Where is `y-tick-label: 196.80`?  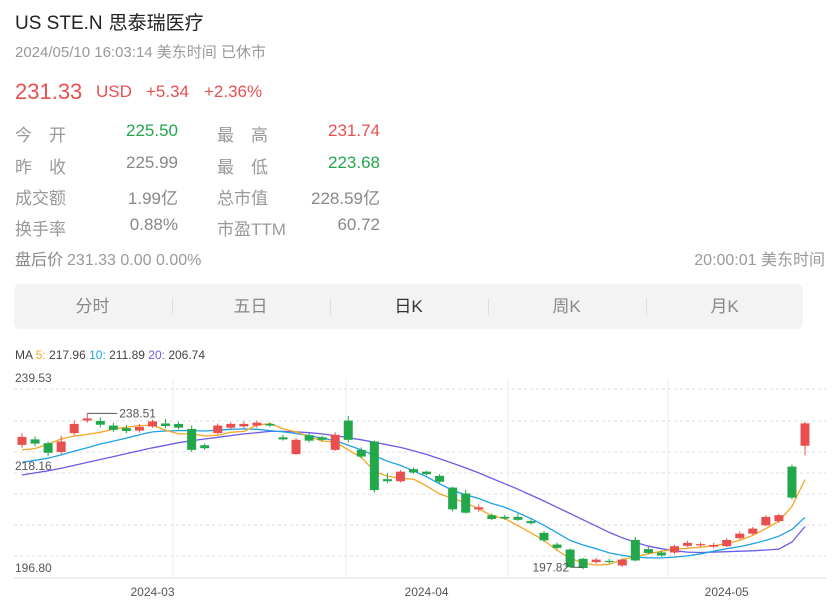 y-tick-label: 196.80 is located at coordinates (33, 568).